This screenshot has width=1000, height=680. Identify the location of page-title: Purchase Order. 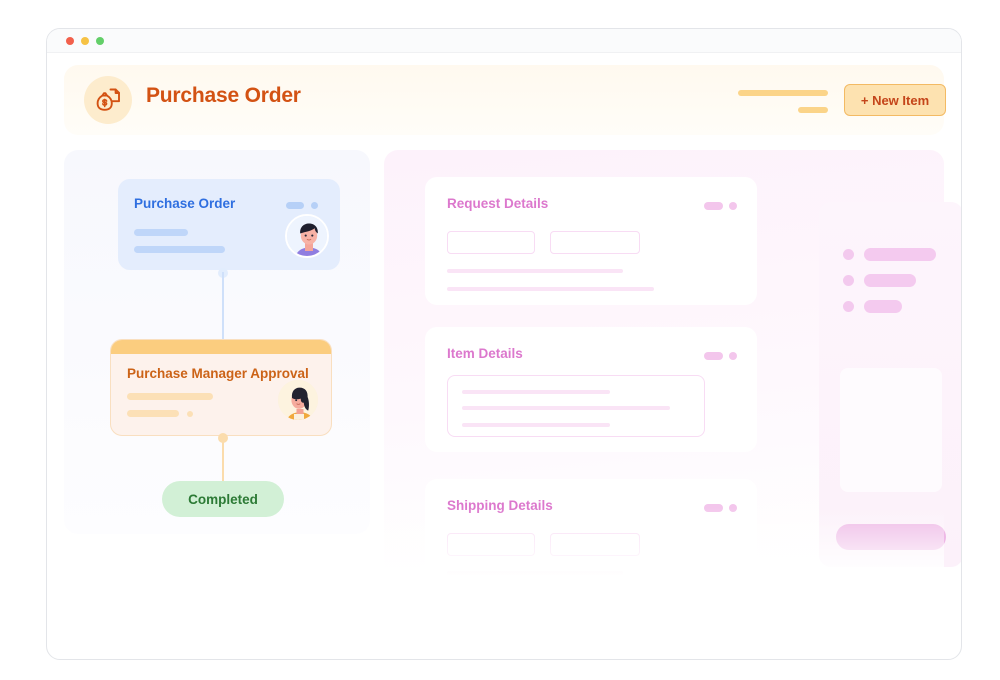
(223, 95).